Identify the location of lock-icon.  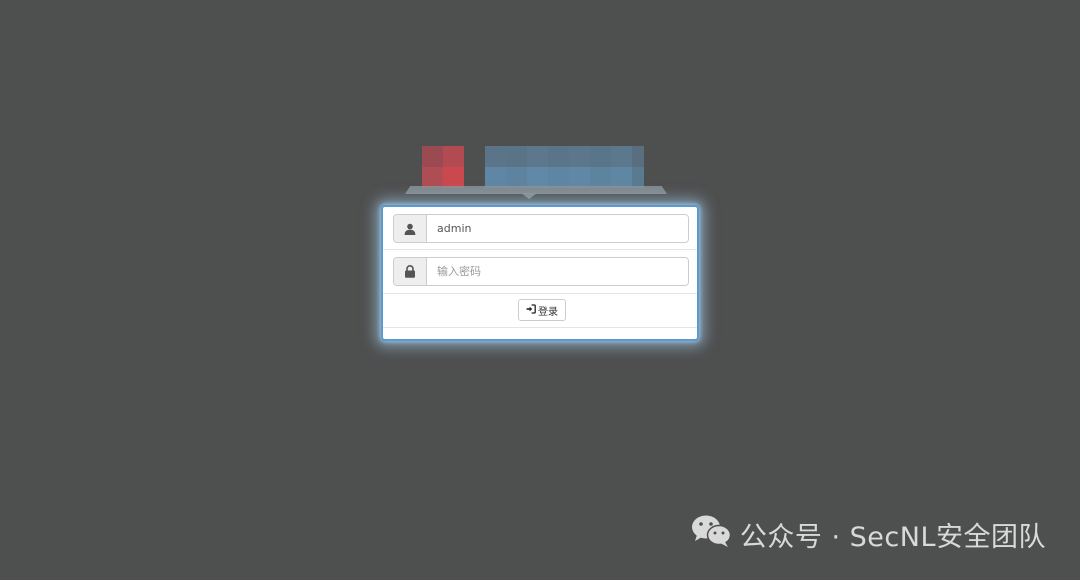
(410, 271).